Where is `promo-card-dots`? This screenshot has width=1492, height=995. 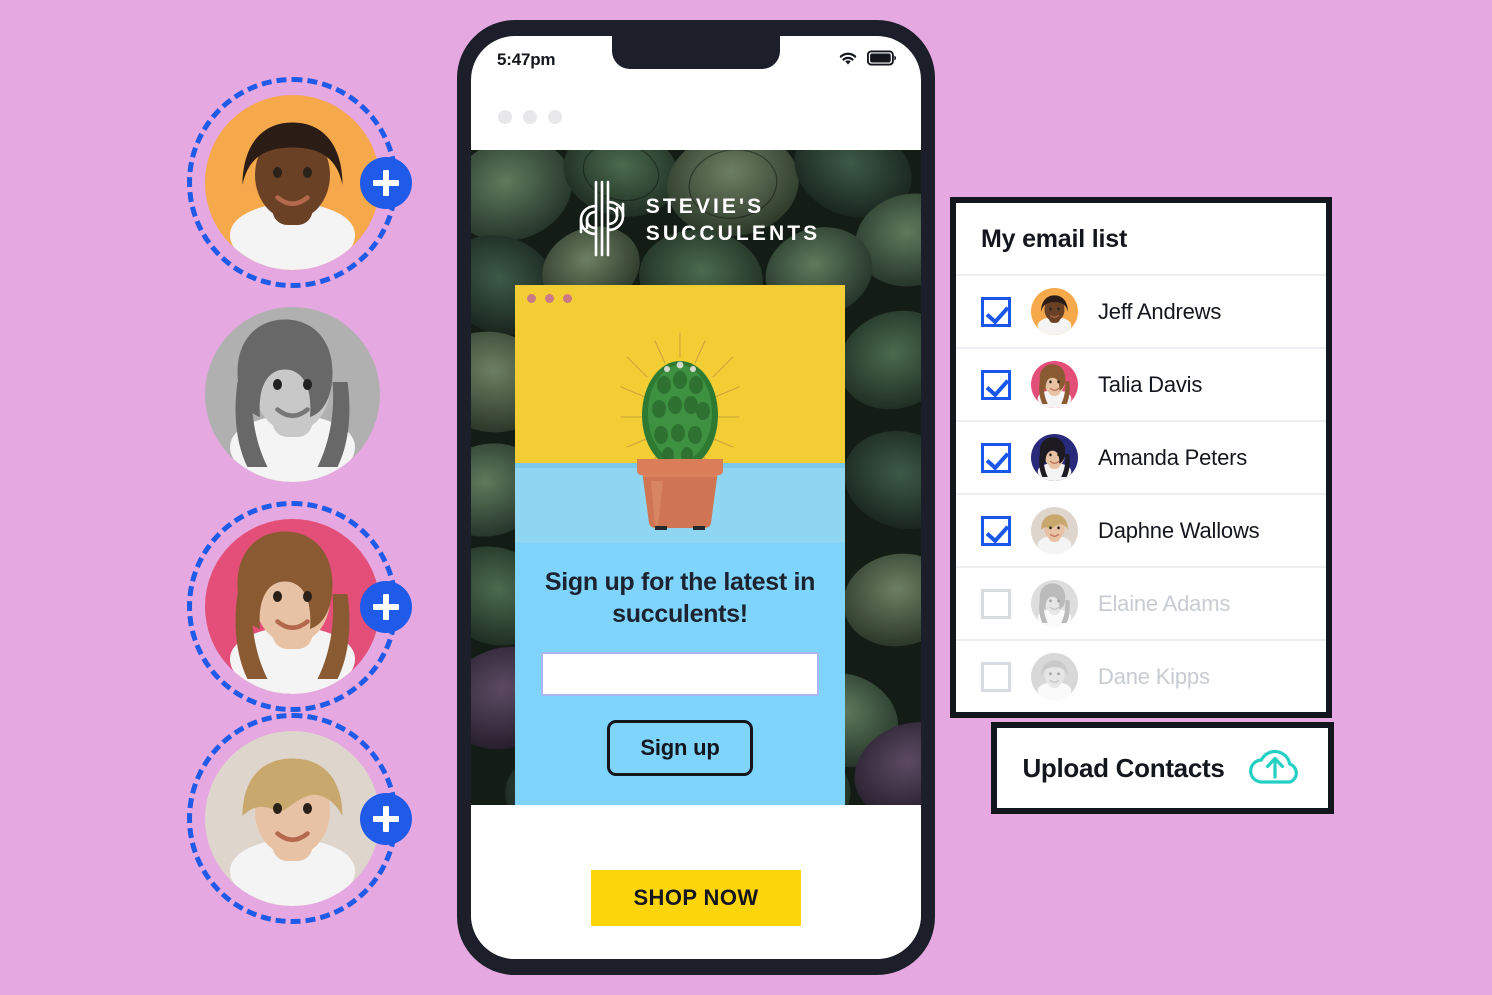 promo-card-dots is located at coordinates (549, 298).